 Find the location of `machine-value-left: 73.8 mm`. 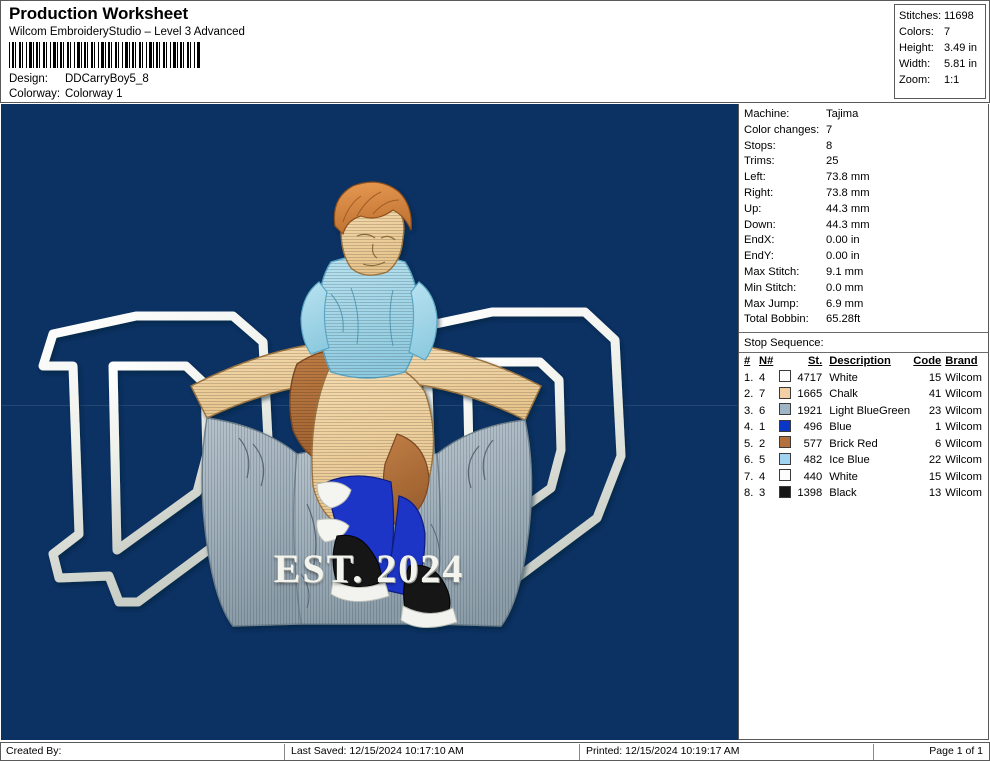

machine-value-left: 73.8 mm is located at coordinates (848, 177).